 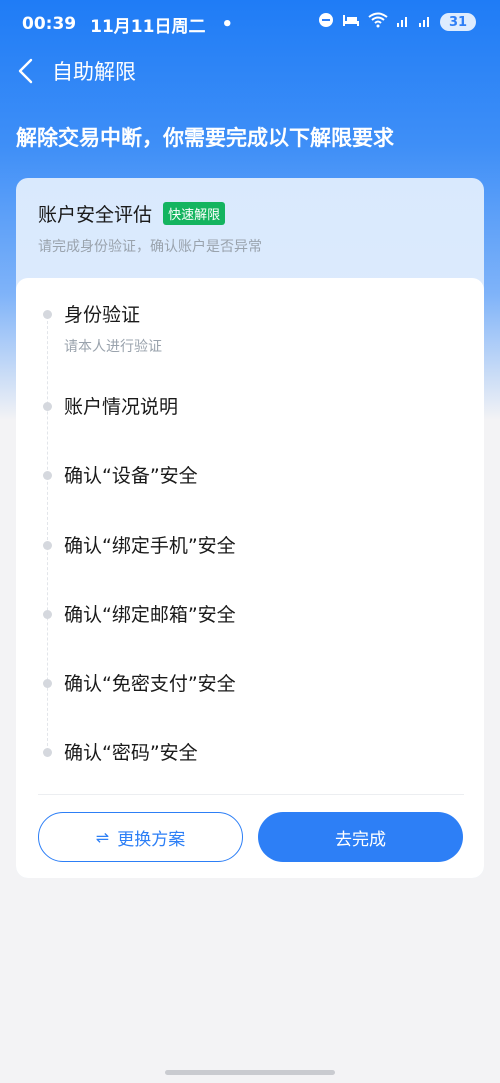 I want to click on step-label: 确认“设备”安全, so click(x=131, y=476).